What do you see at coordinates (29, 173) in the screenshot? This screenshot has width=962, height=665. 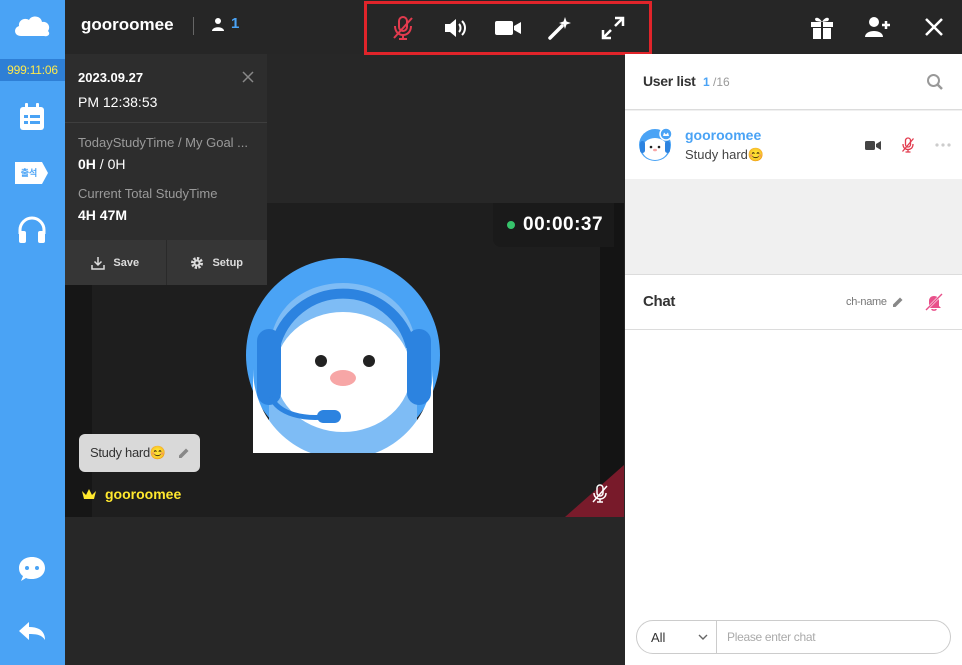 I see `attendance-tag-label: 출석` at bounding box center [29, 173].